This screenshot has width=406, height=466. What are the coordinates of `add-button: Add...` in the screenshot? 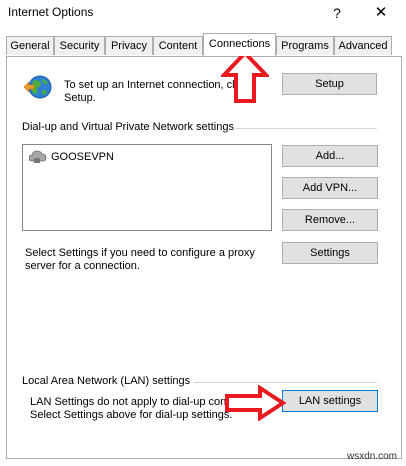 It's located at (330, 156).